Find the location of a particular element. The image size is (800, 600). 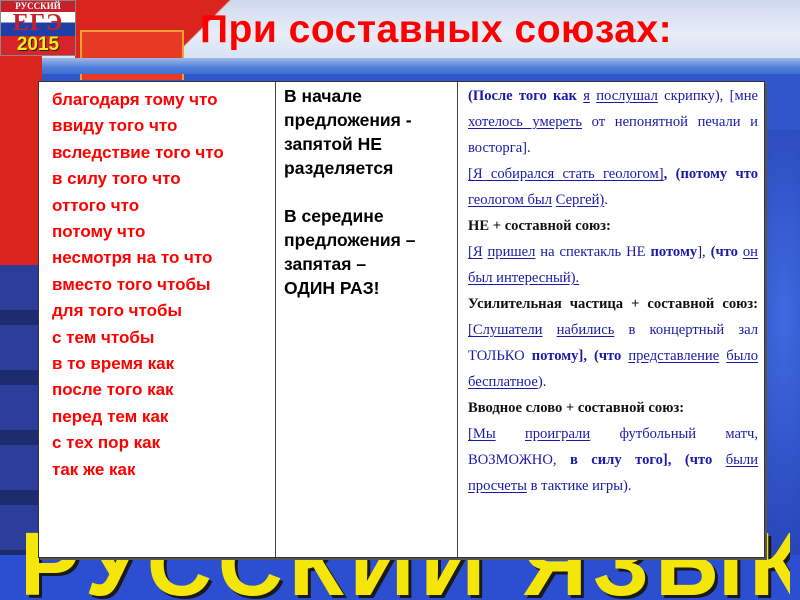

example-subject: просчеты is located at coordinates (497, 486).